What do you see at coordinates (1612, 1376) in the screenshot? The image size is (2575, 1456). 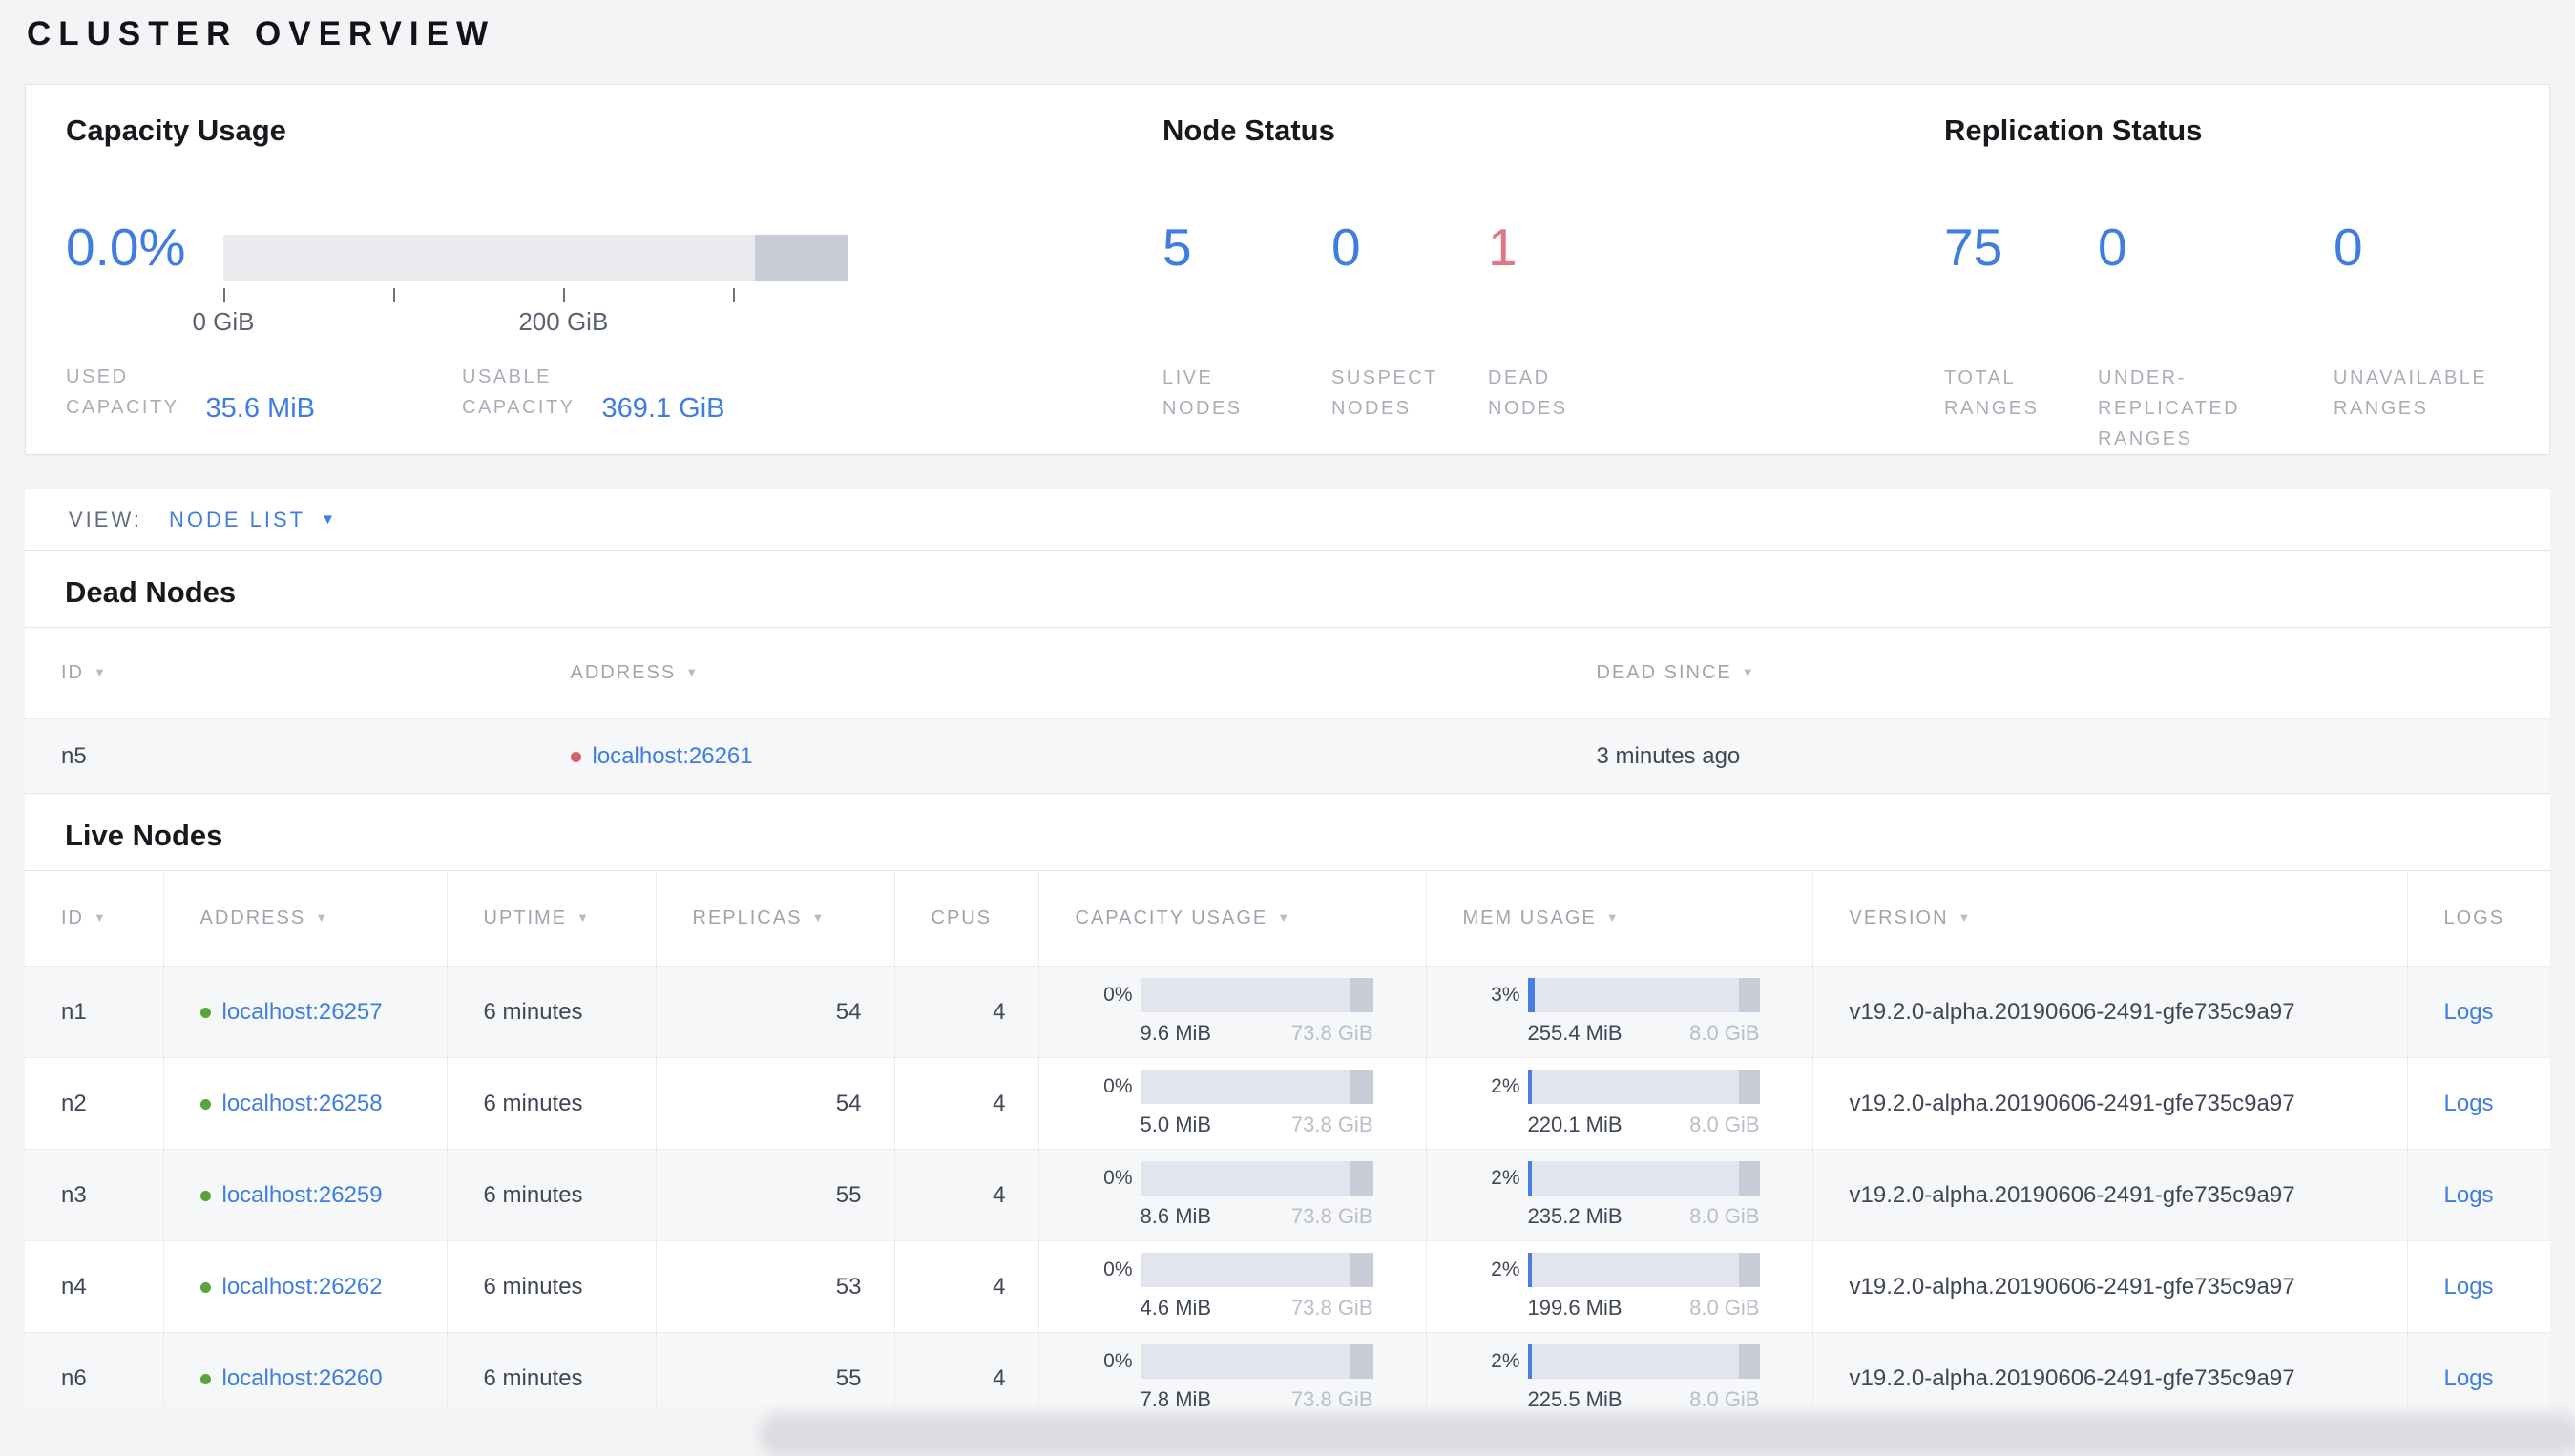 I see `memory-usage-bar-group: 2% 225.5 MiB 8.0 GiB` at bounding box center [1612, 1376].